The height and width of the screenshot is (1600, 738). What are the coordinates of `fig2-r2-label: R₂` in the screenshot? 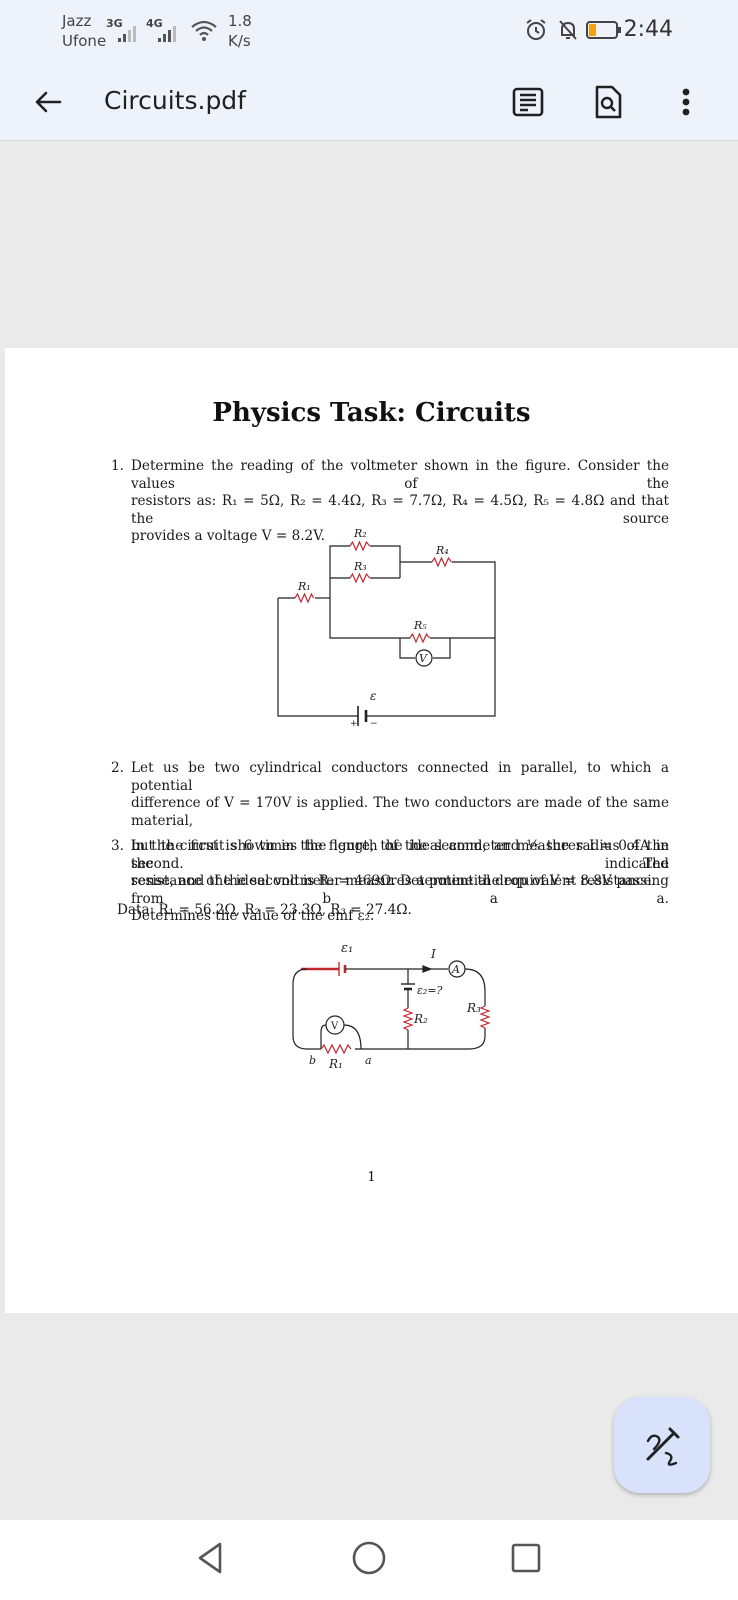 It's located at (420, 1019).